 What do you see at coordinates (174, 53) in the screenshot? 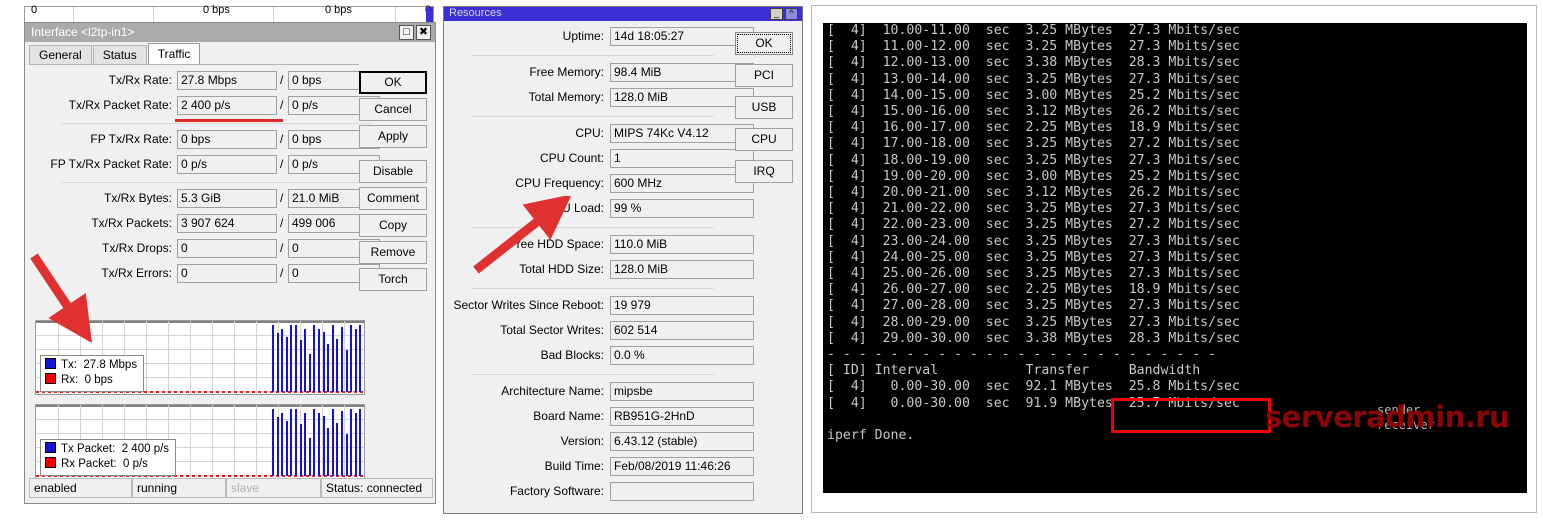
I see `tab-traffic: Traffic` at bounding box center [174, 53].